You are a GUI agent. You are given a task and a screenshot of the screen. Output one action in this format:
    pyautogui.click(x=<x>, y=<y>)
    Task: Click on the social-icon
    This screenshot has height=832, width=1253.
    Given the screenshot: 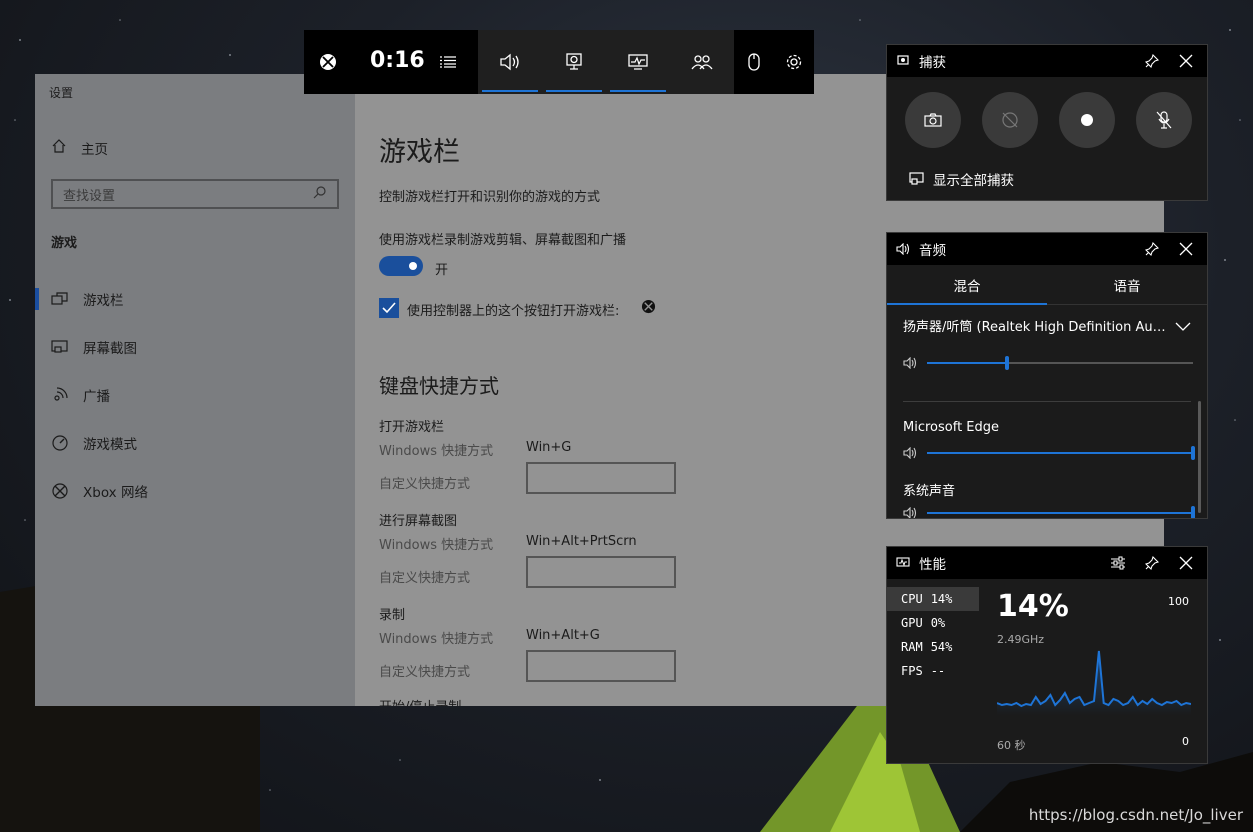 What is the action you would take?
    pyautogui.click(x=702, y=62)
    